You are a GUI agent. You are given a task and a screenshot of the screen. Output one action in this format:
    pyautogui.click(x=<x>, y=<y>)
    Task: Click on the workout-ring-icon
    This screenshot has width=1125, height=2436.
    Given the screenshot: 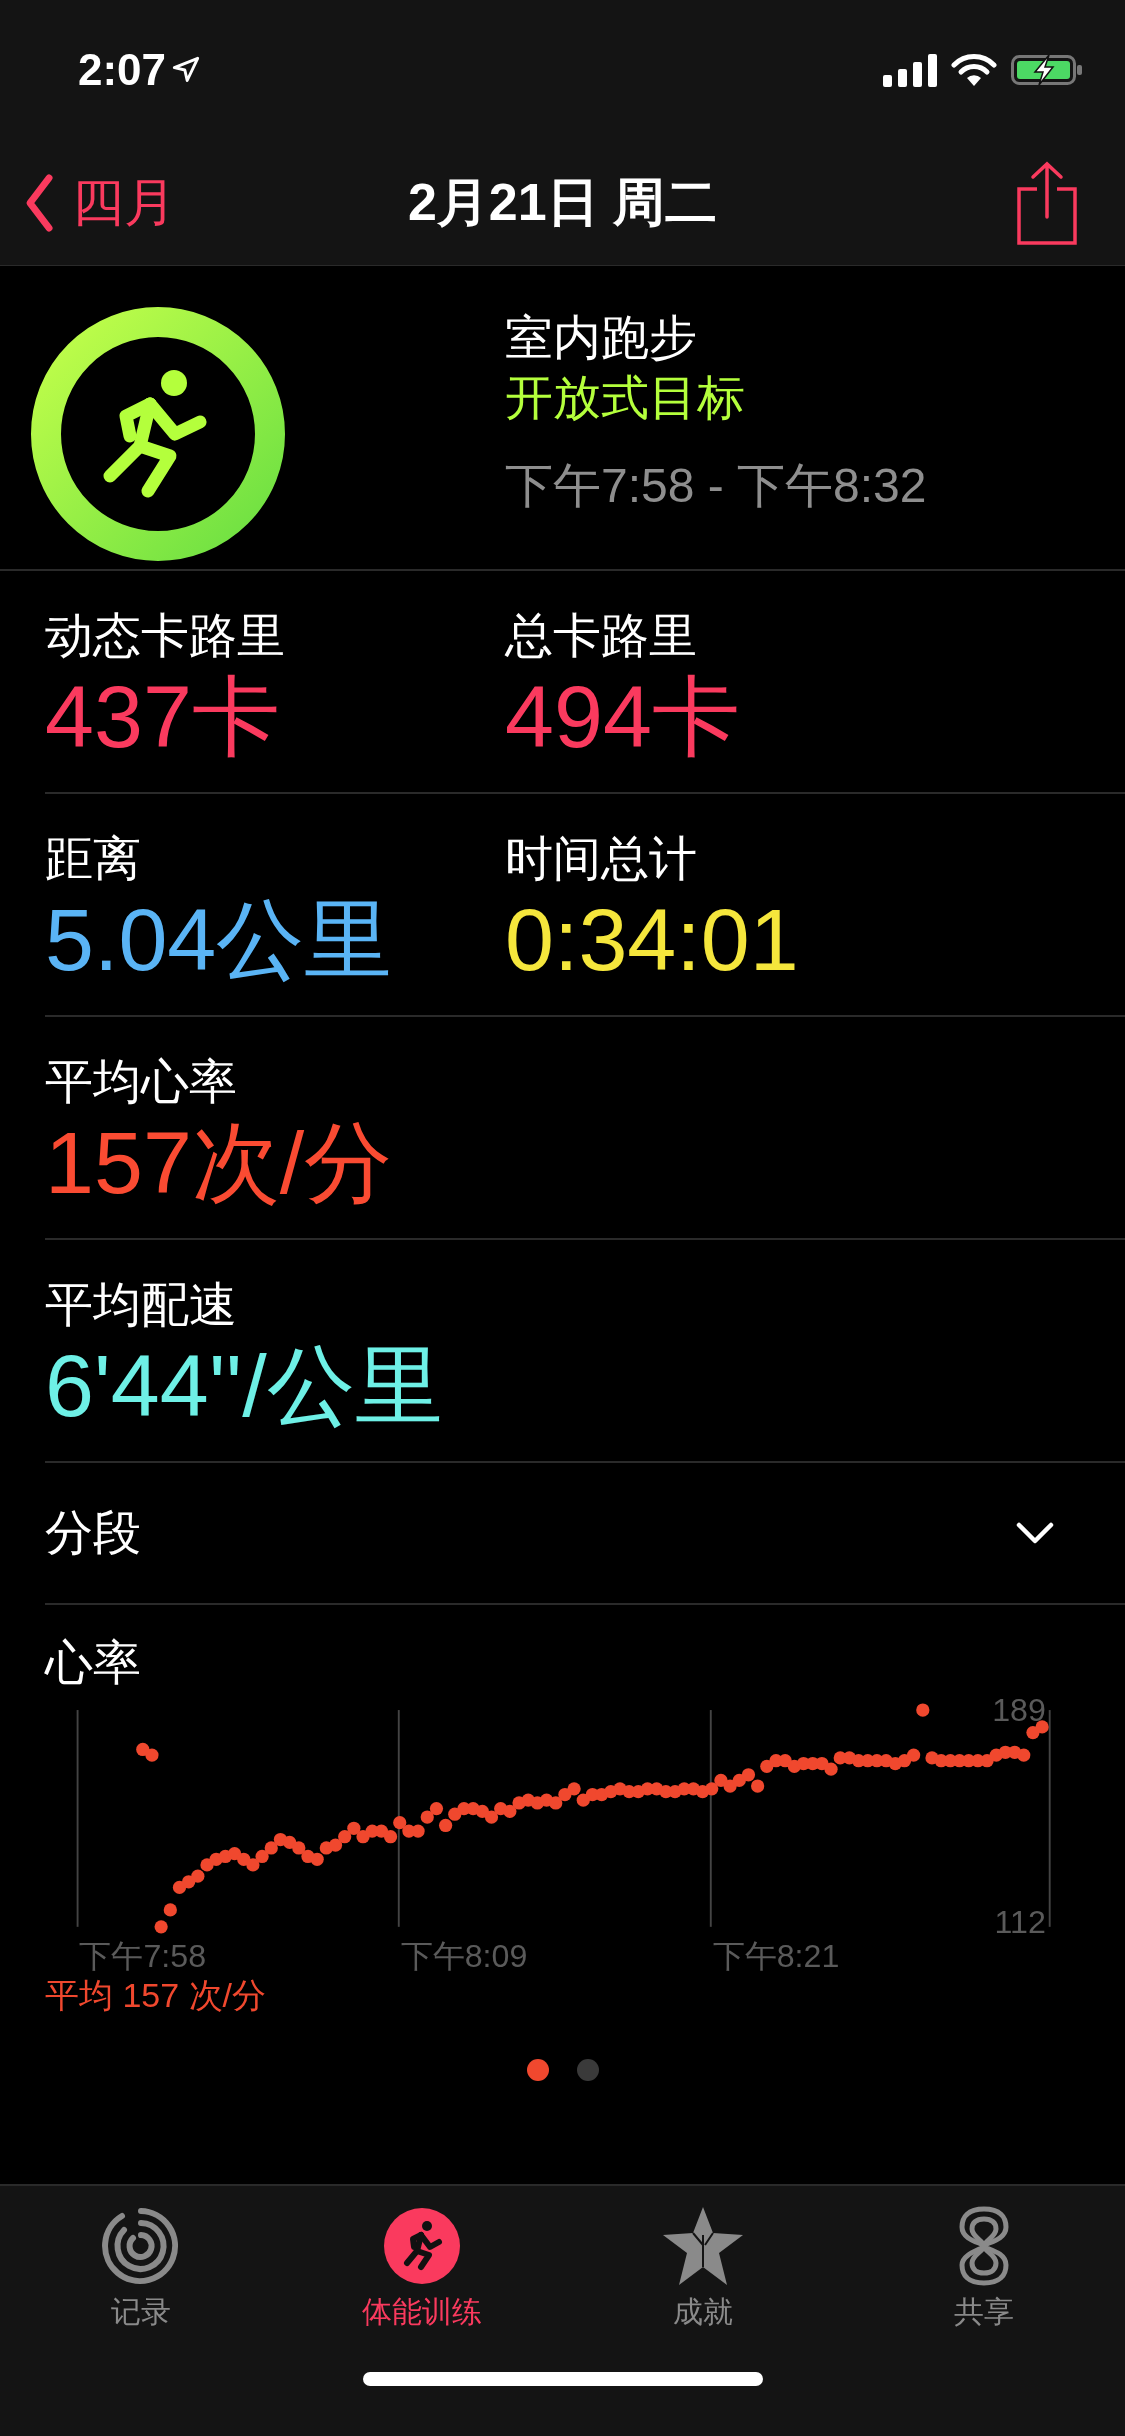 What is the action you would take?
    pyautogui.click(x=158, y=434)
    